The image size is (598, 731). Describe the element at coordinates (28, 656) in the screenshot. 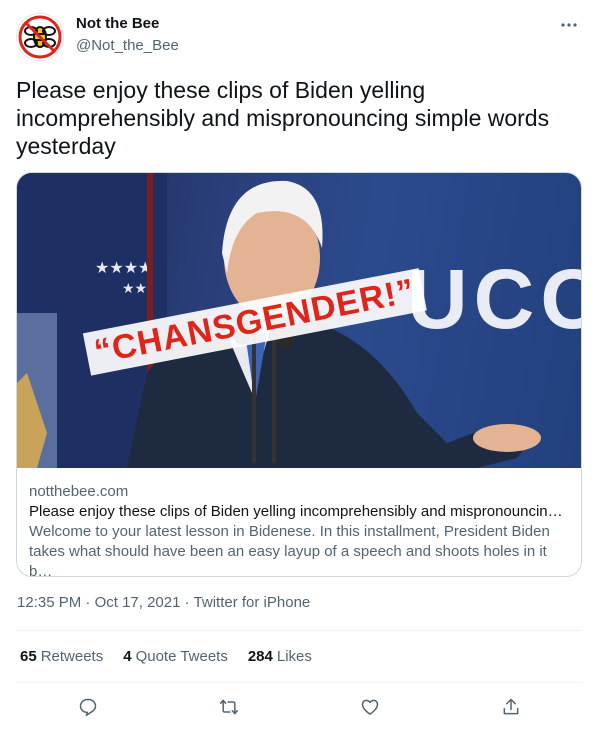

I see `retweets-count: 65` at that location.